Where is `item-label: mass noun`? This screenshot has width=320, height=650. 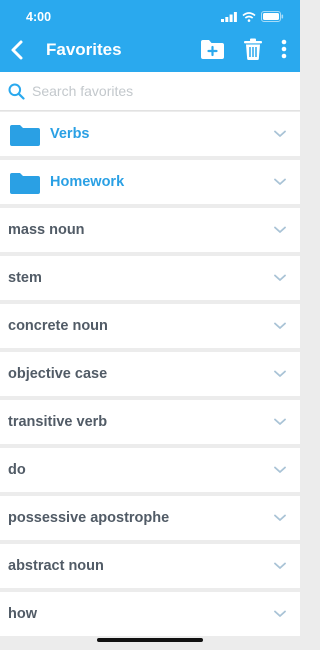 item-label: mass noun is located at coordinates (46, 230).